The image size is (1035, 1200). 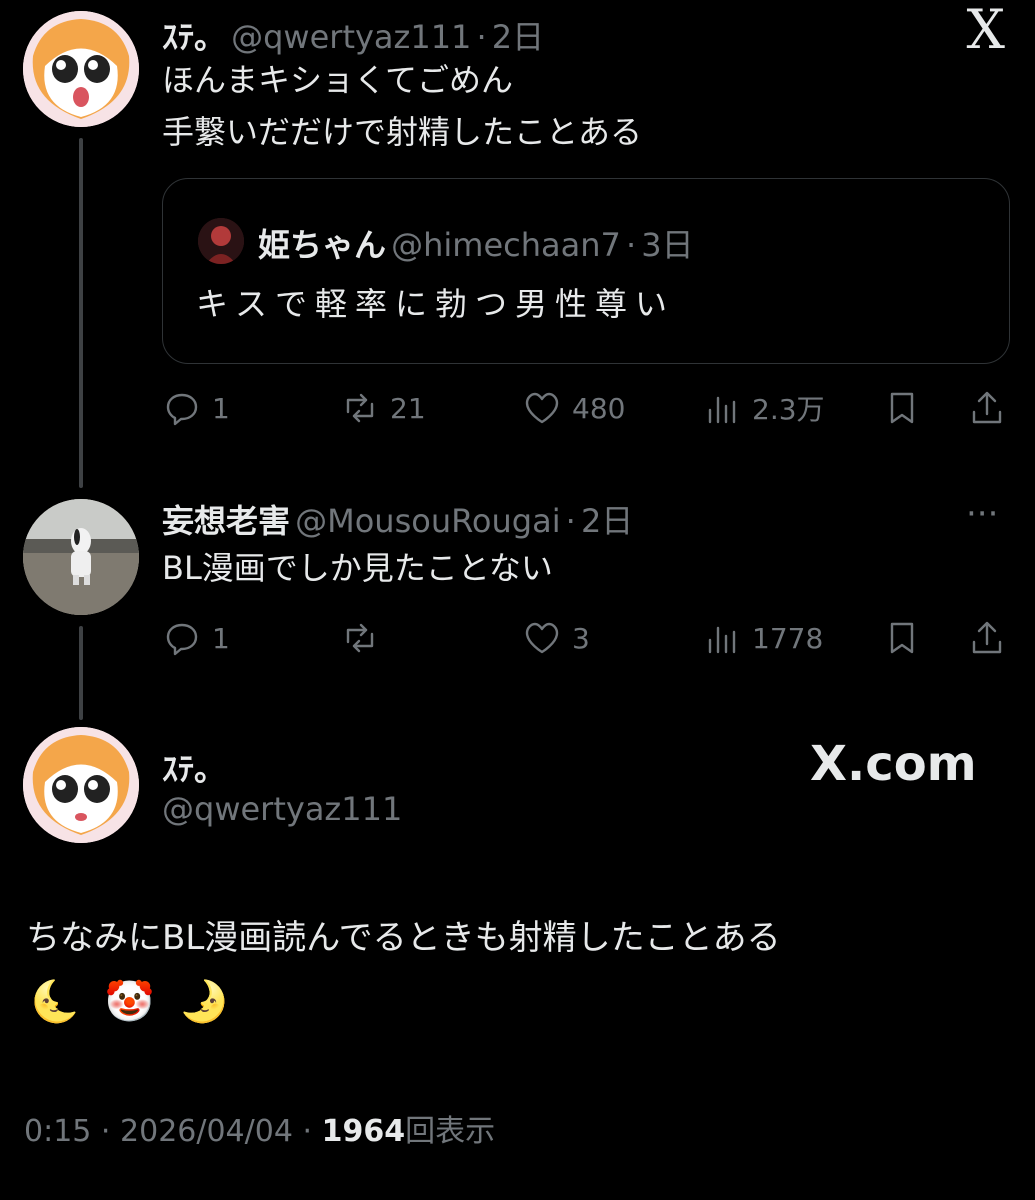 I want to click on views-button: 2.3万, so click(x=763, y=408).